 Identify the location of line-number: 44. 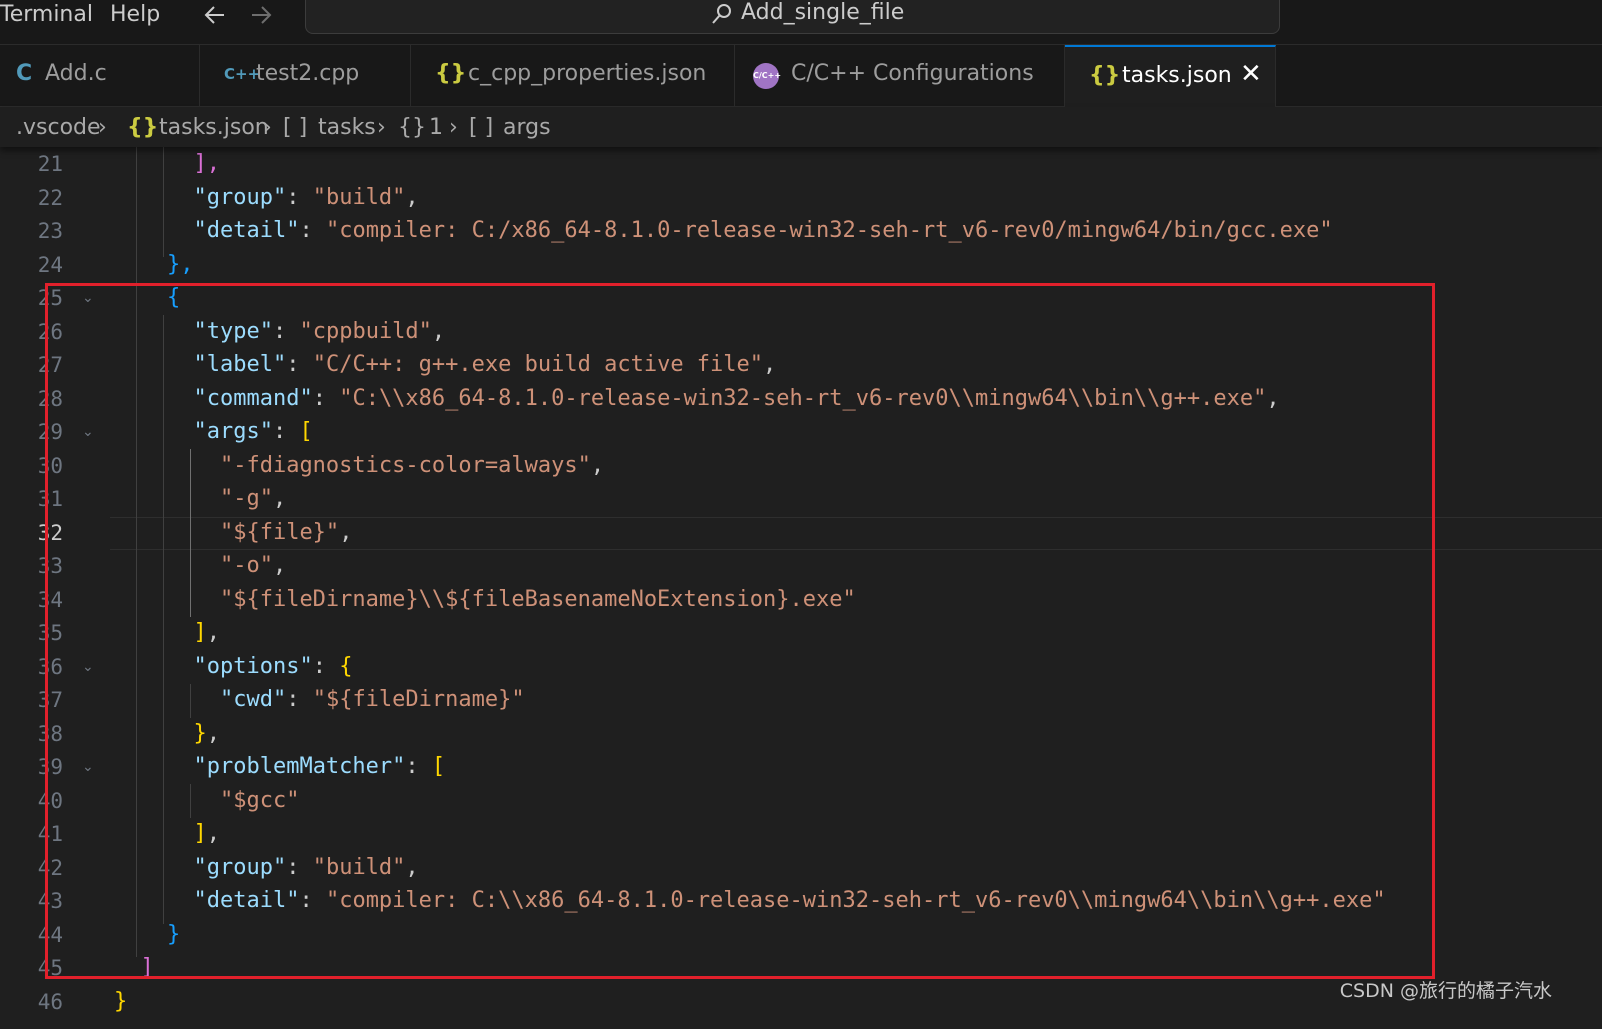
(50, 935).